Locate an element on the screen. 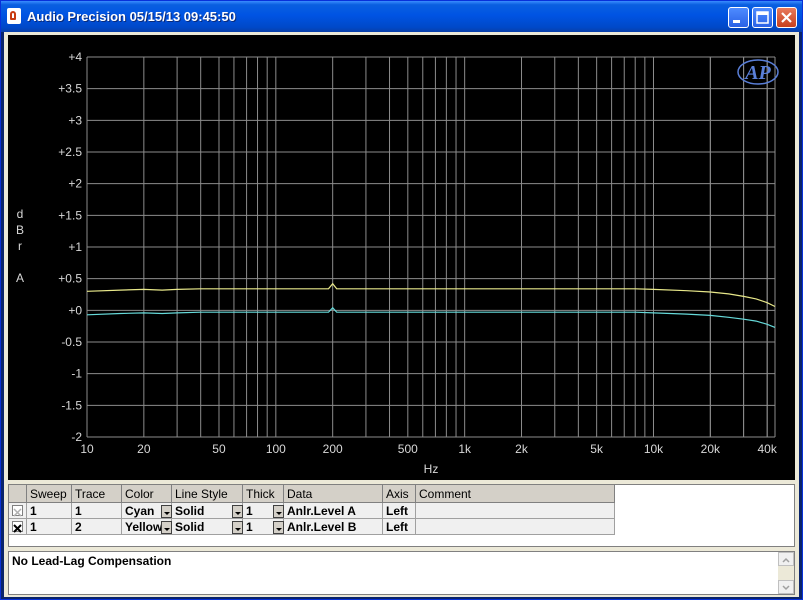 This screenshot has width=803, height=600. cell-trace: 2 is located at coordinates (97, 527).